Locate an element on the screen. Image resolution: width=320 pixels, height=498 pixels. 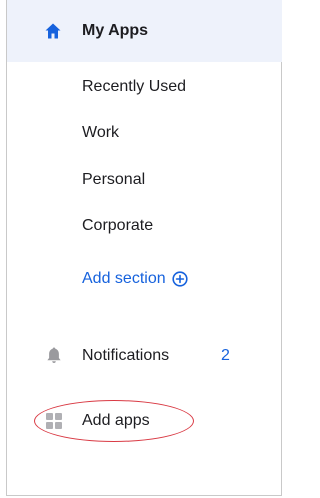
add-apps-label: Add apps is located at coordinates (116, 420).